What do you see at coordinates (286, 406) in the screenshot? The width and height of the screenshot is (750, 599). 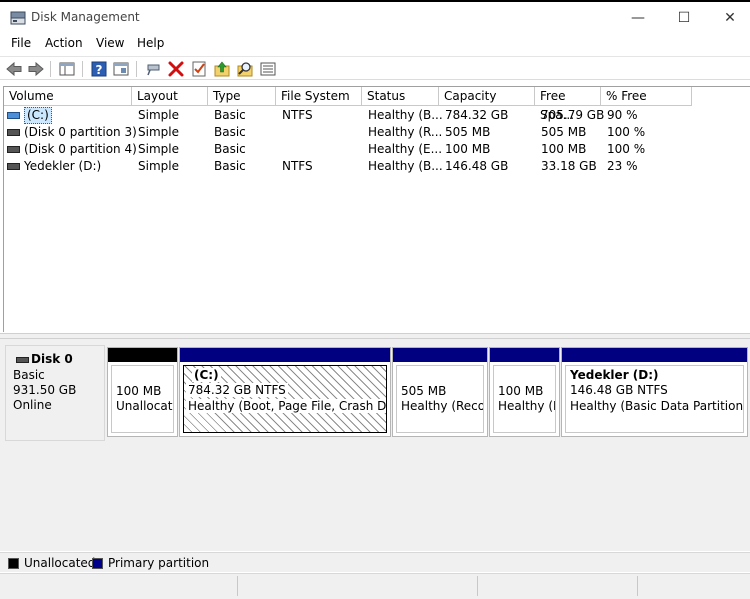 I see `partition-status: Healthy (Boot, Page File, Crash Dump` at bounding box center [286, 406].